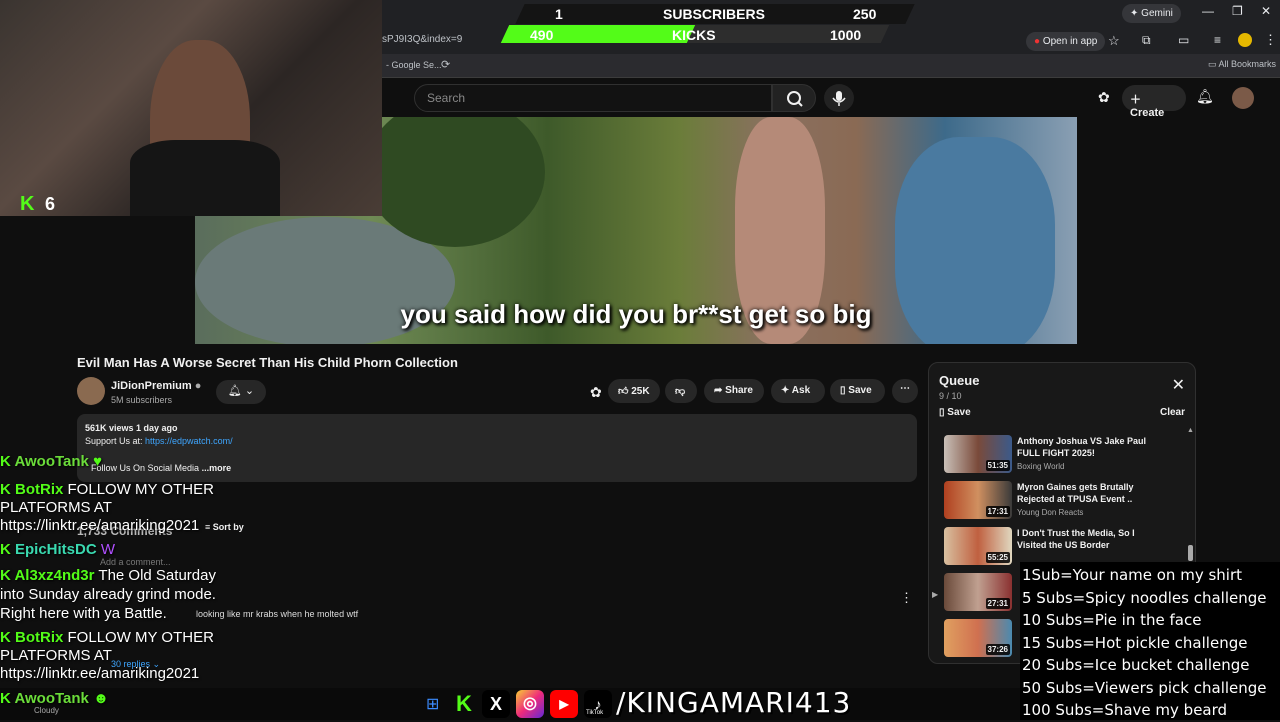  Describe the element at coordinates (734, 391) in the screenshot. I see `share-button: ➦ Share` at that location.